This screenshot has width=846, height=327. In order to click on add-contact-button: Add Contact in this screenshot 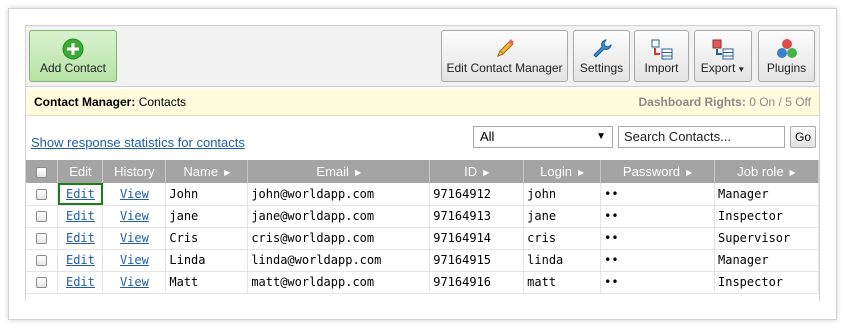, I will do `click(73, 56)`.